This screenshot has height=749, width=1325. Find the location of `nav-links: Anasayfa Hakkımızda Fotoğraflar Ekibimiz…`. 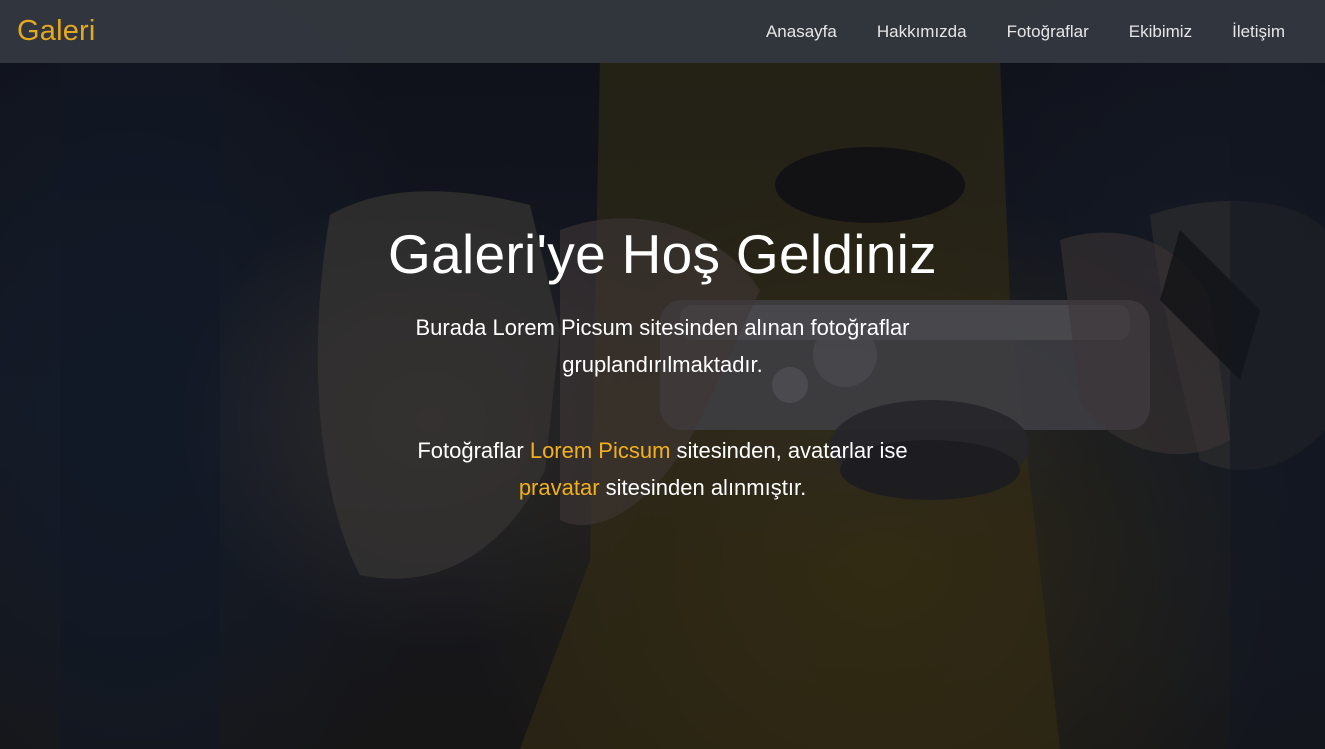

nav-links: Anasayfa Hakkımızda Fotoğraflar Ekibimiz… is located at coordinates (1026, 31).